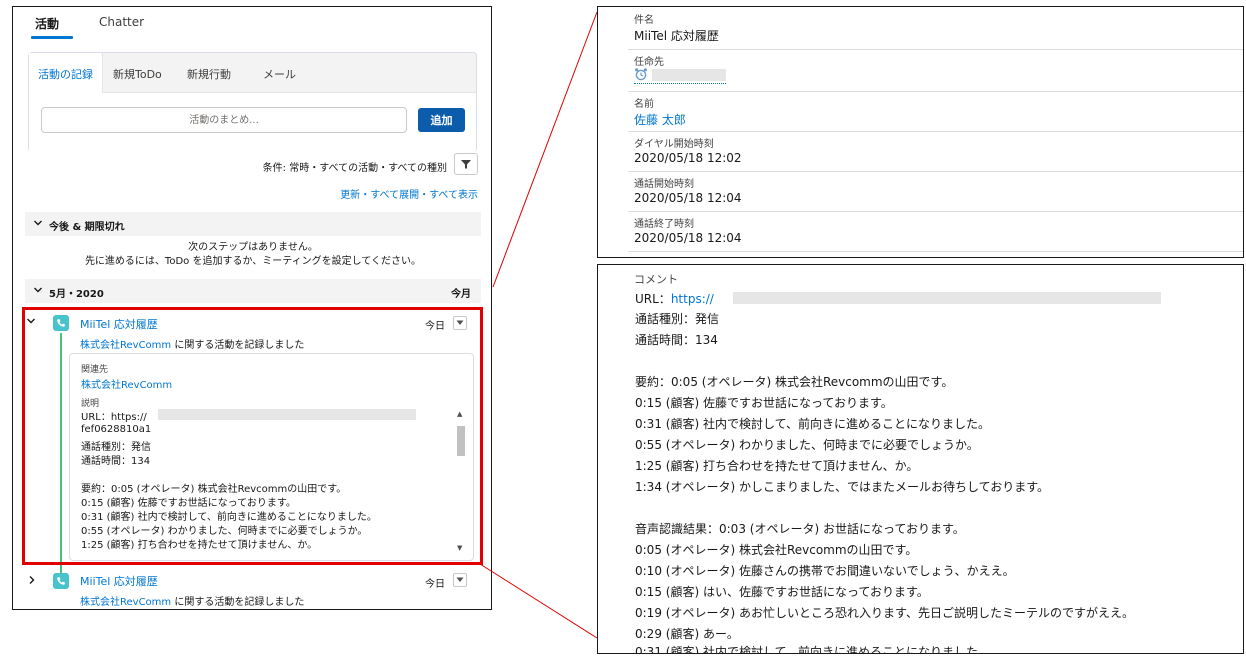 Image resolution: width=1246 pixels, height=660 pixels. I want to click on activity-composer: 活動の記録 新規ToDo 新規行動 メール 追加, so click(252, 102).